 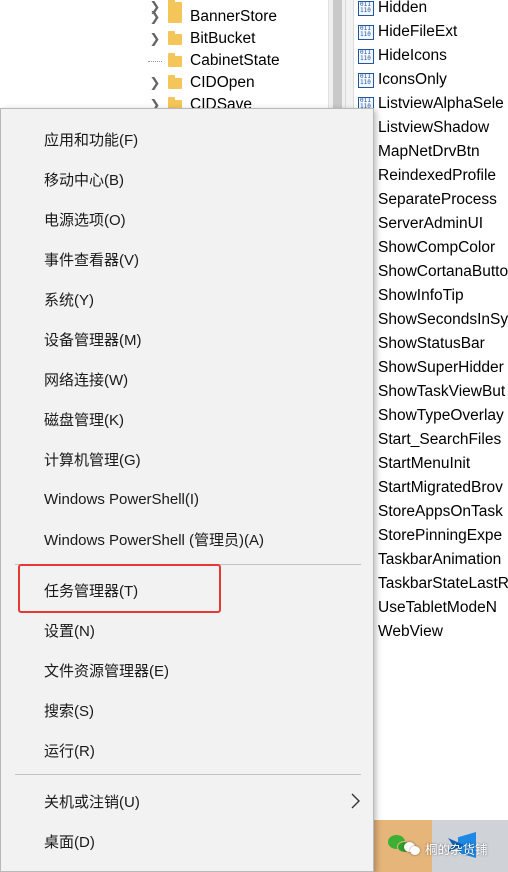 What do you see at coordinates (437, 199) in the screenshot?
I see `registry-value-label: SeparateProcess` at bounding box center [437, 199].